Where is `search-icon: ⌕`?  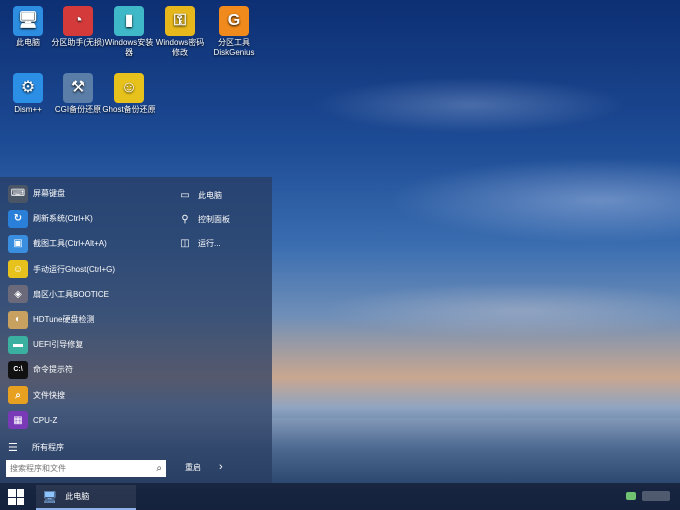
search-icon: ⌕ is located at coordinates (159, 468).